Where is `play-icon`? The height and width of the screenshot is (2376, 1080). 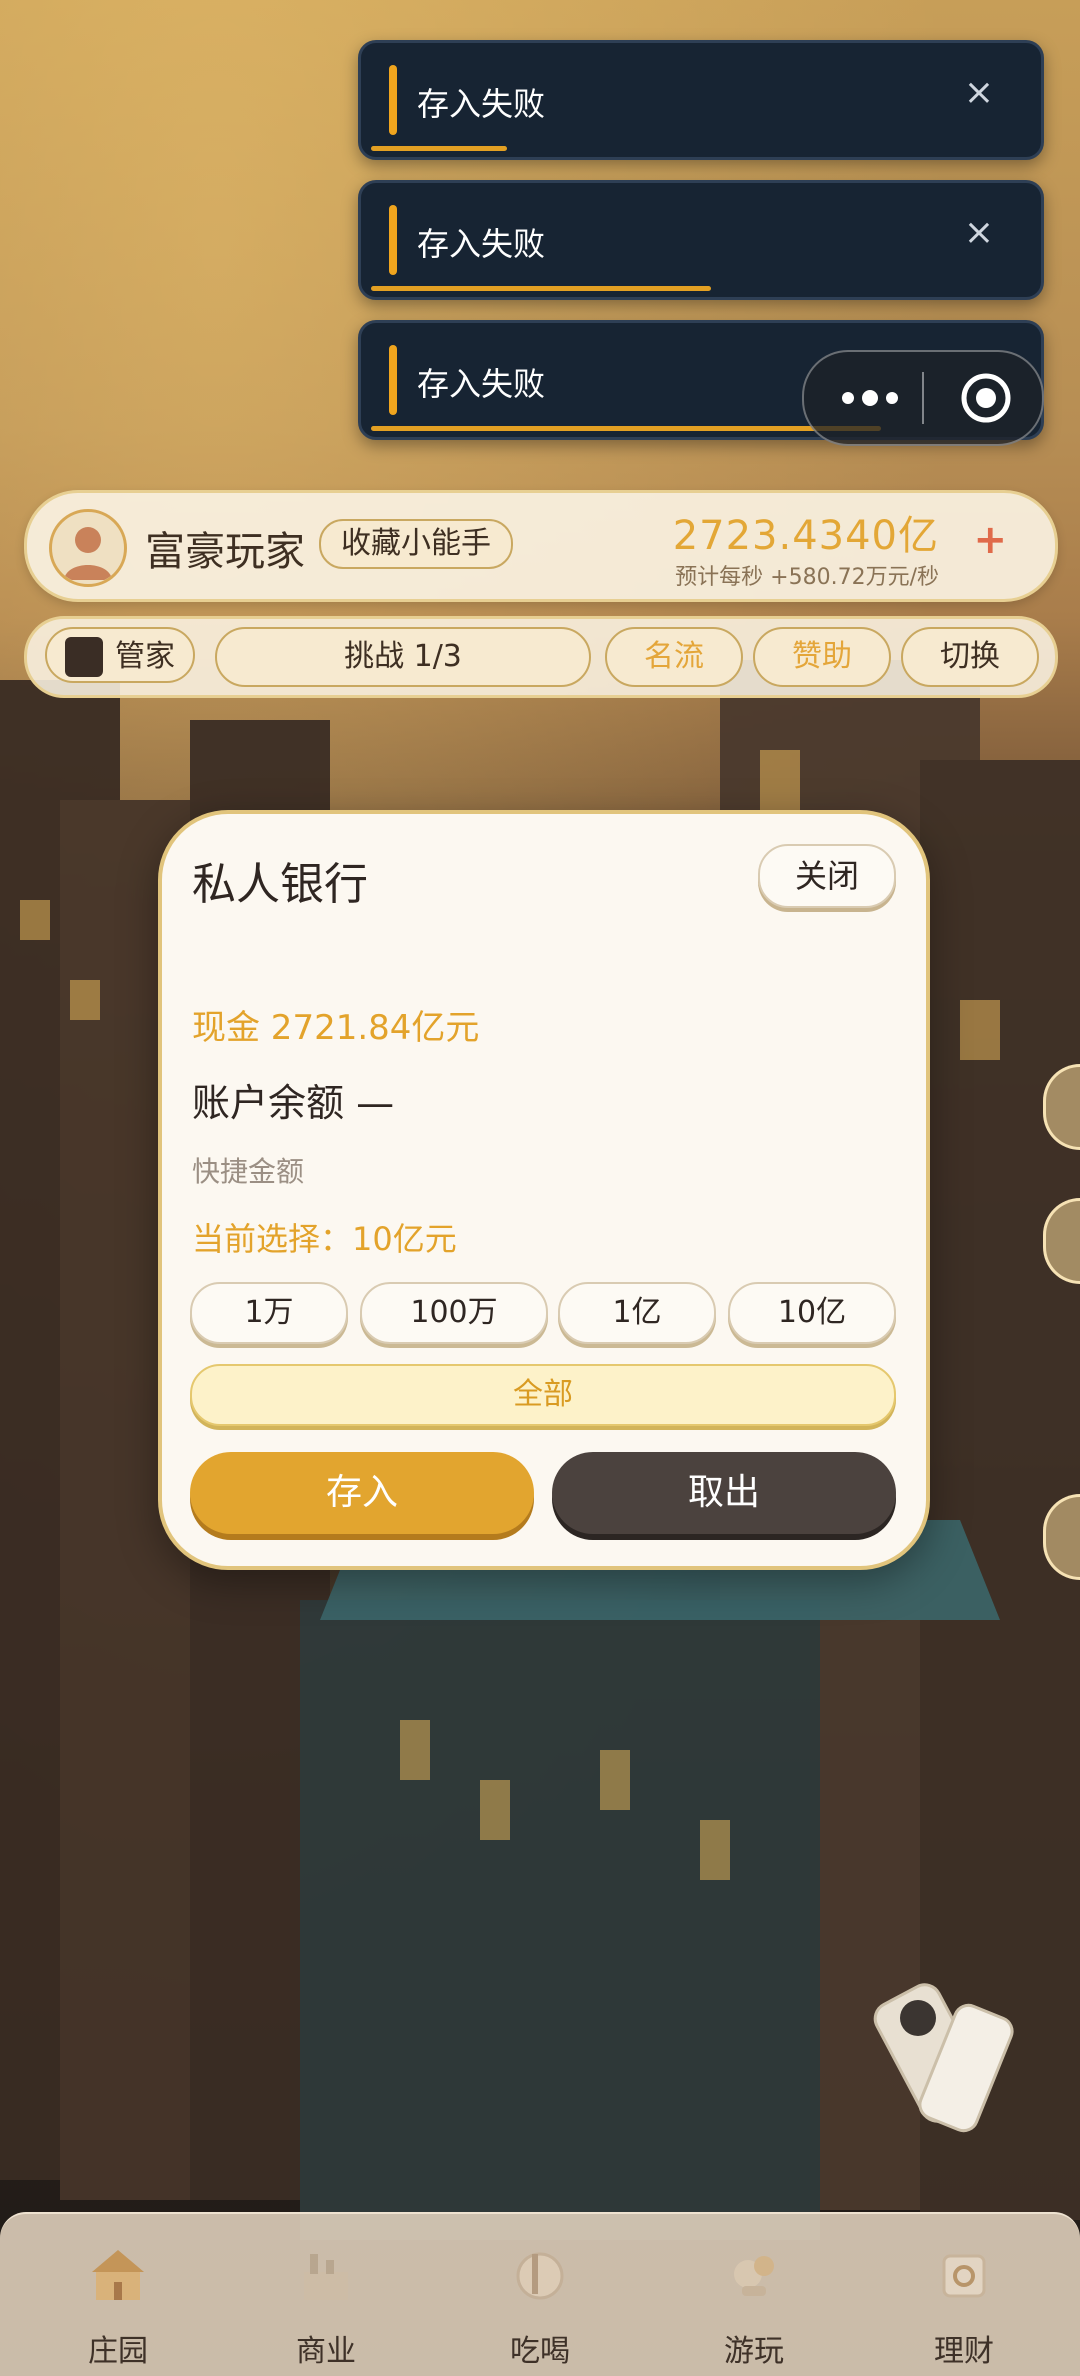
play-icon is located at coordinates (754, 2276).